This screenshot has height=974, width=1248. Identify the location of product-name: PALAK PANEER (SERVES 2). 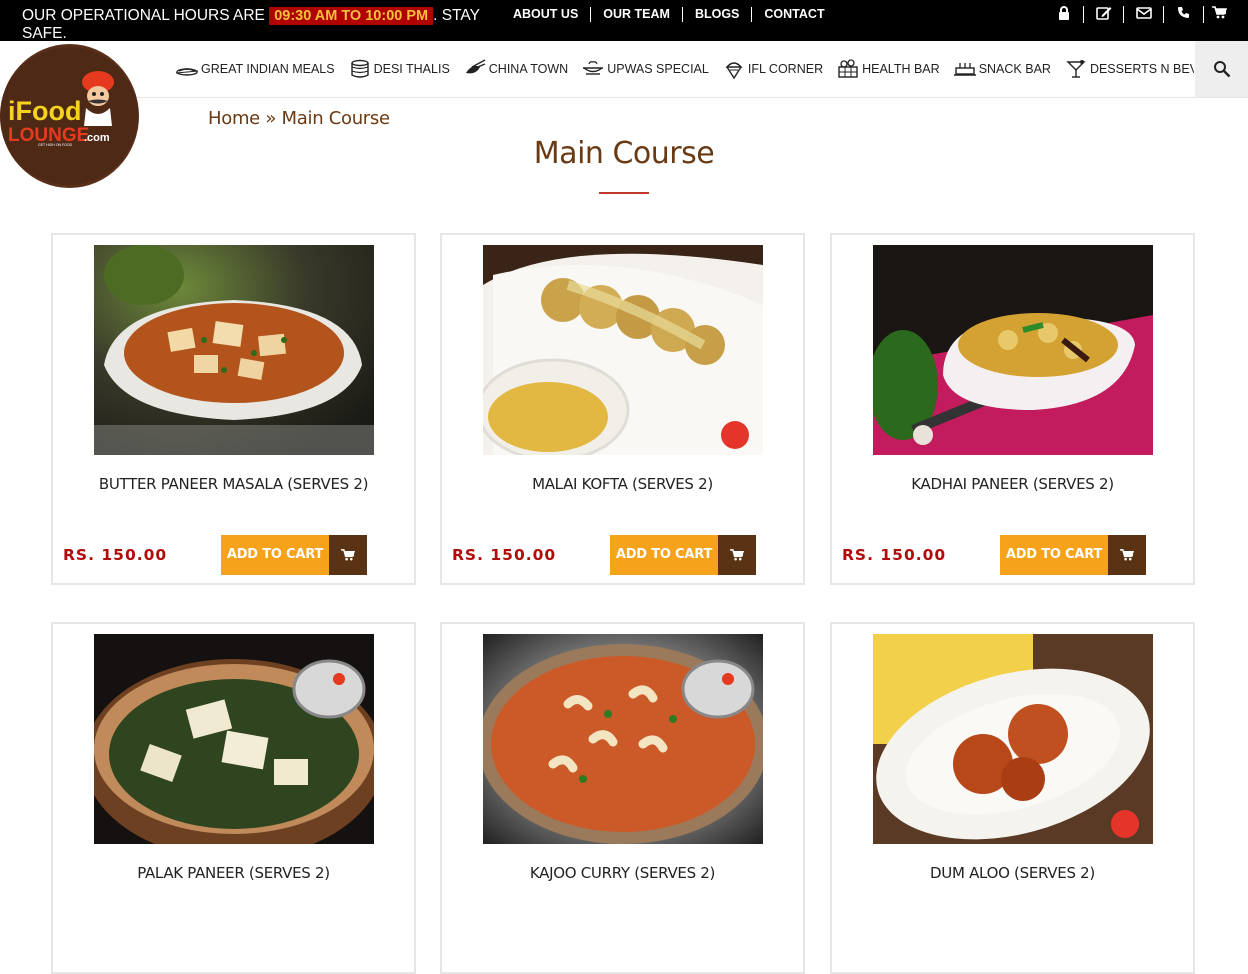
(233, 873).